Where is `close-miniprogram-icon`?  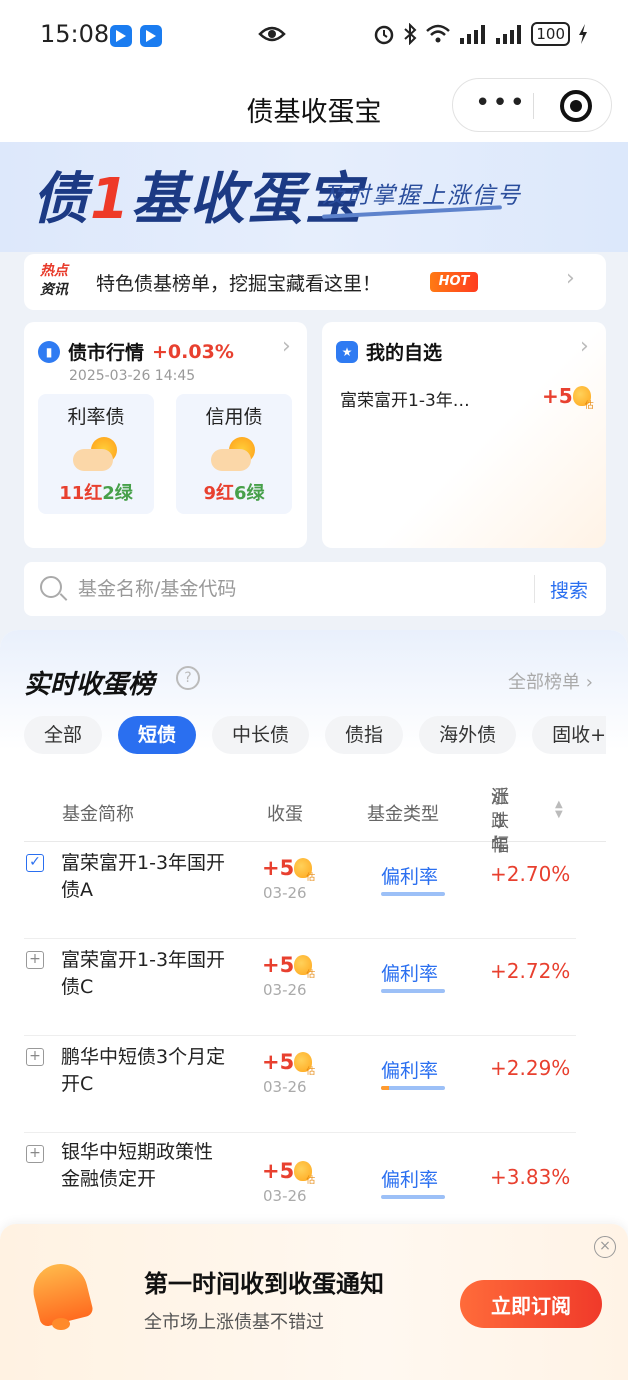 close-miniprogram-icon is located at coordinates (576, 106).